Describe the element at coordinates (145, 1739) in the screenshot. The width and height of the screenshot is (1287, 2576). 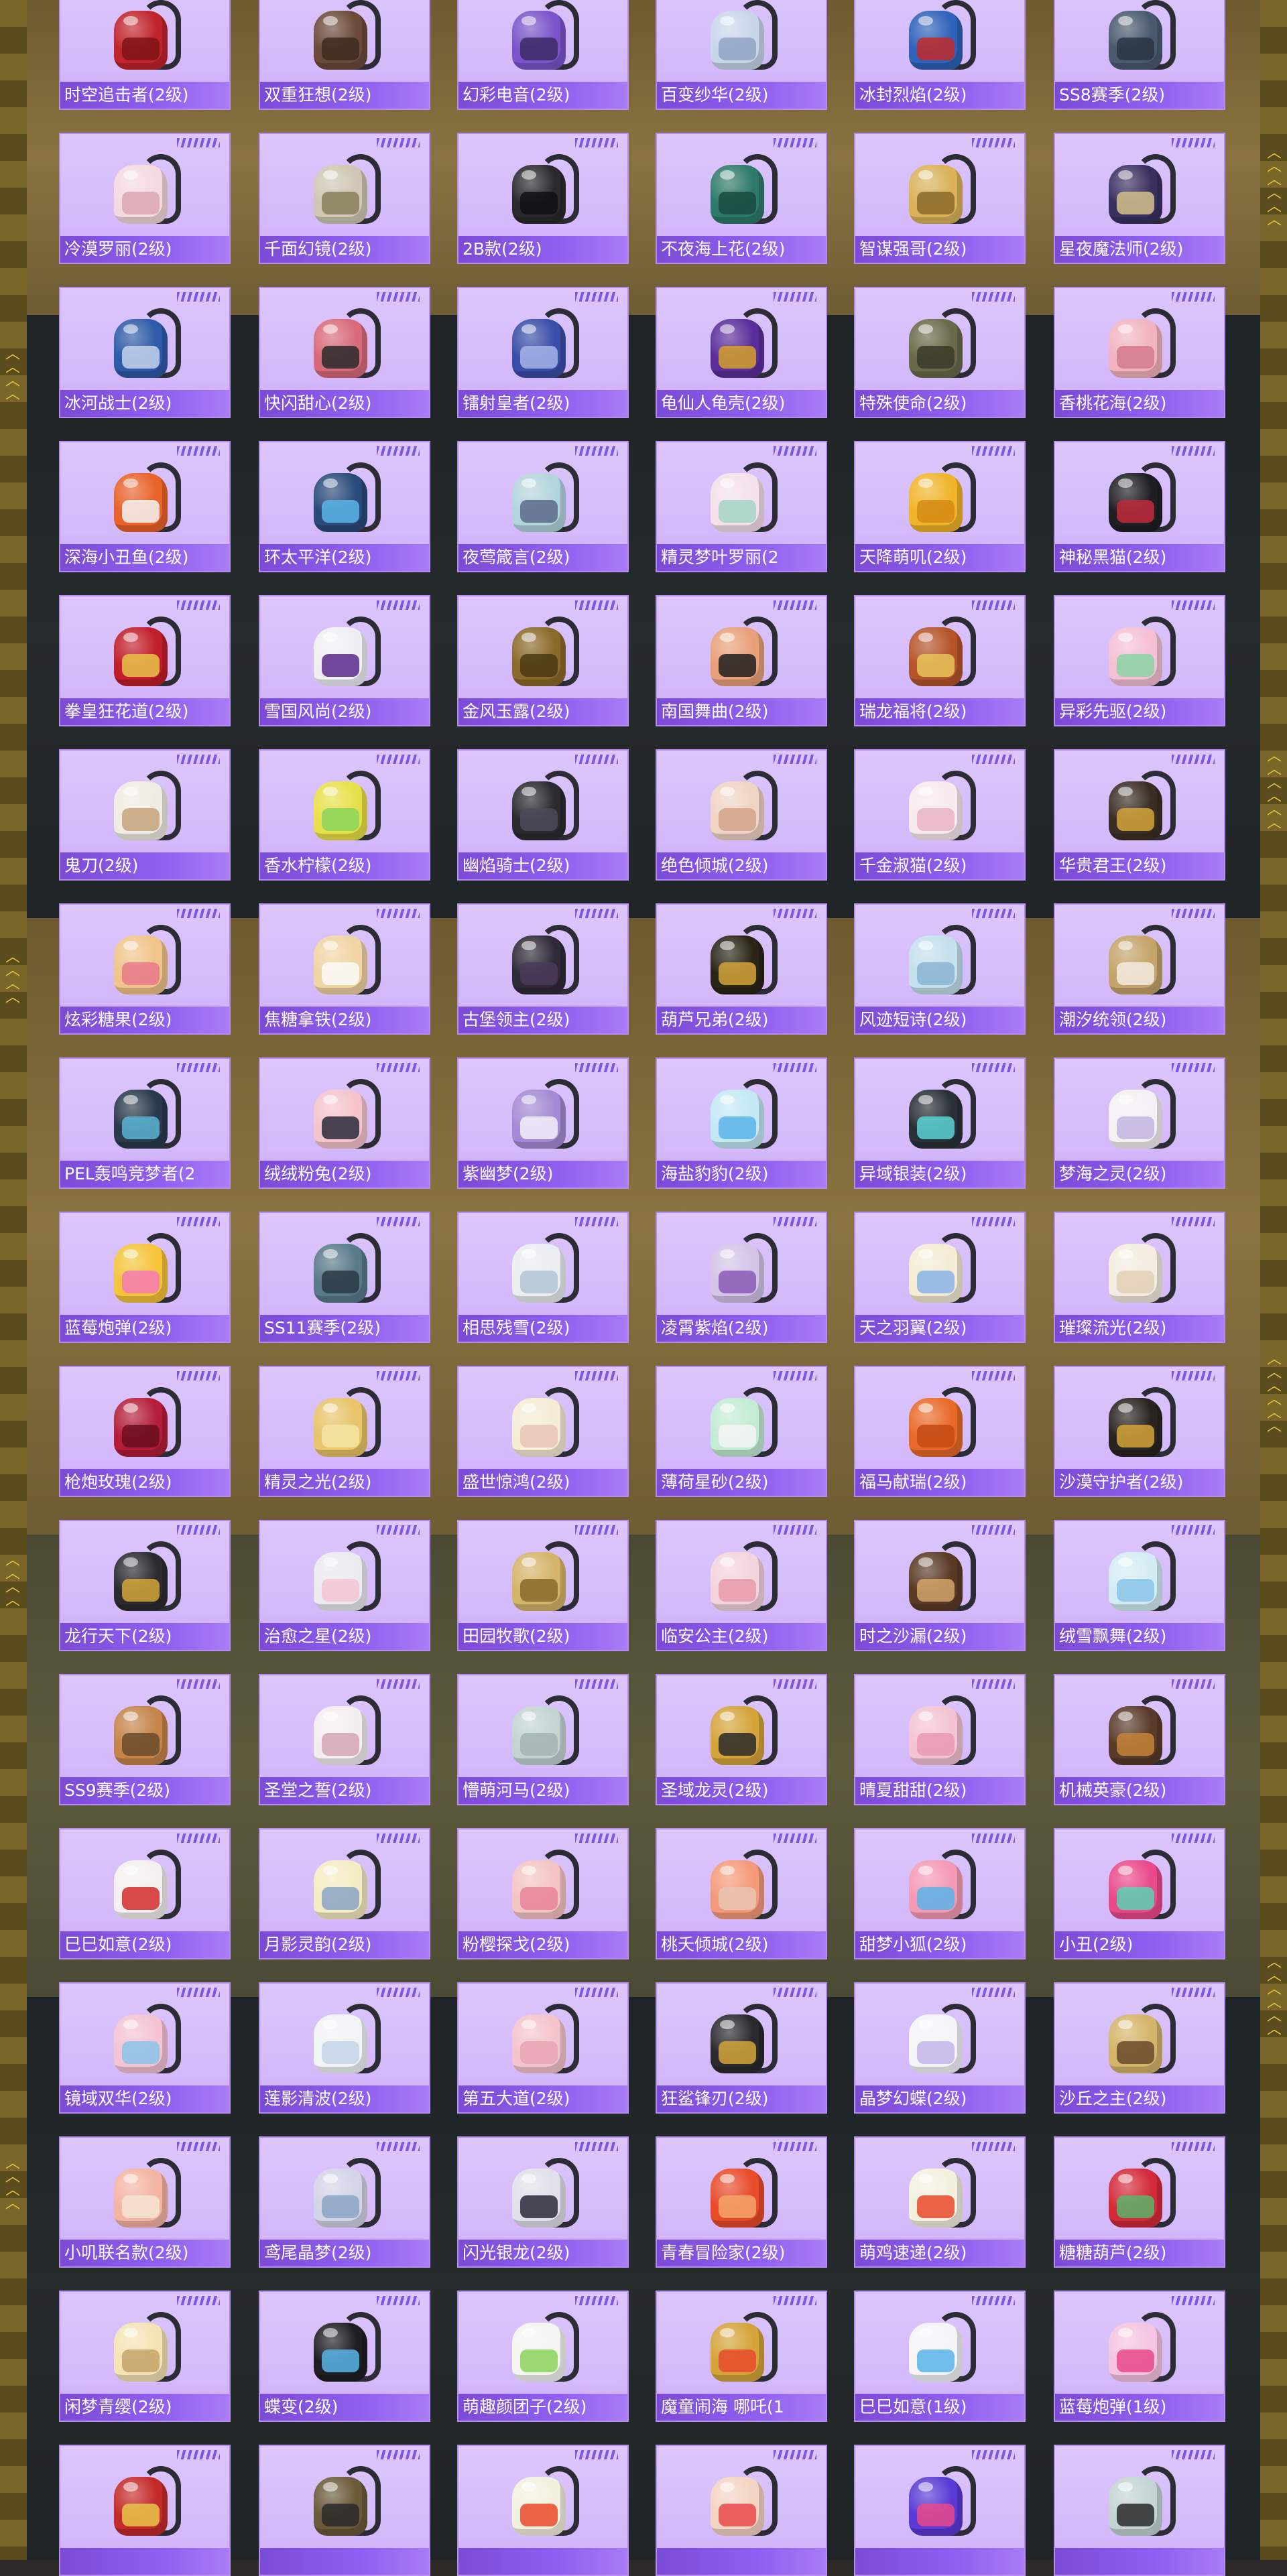
I see `backpack-card: SS9赛季(2级)` at that location.